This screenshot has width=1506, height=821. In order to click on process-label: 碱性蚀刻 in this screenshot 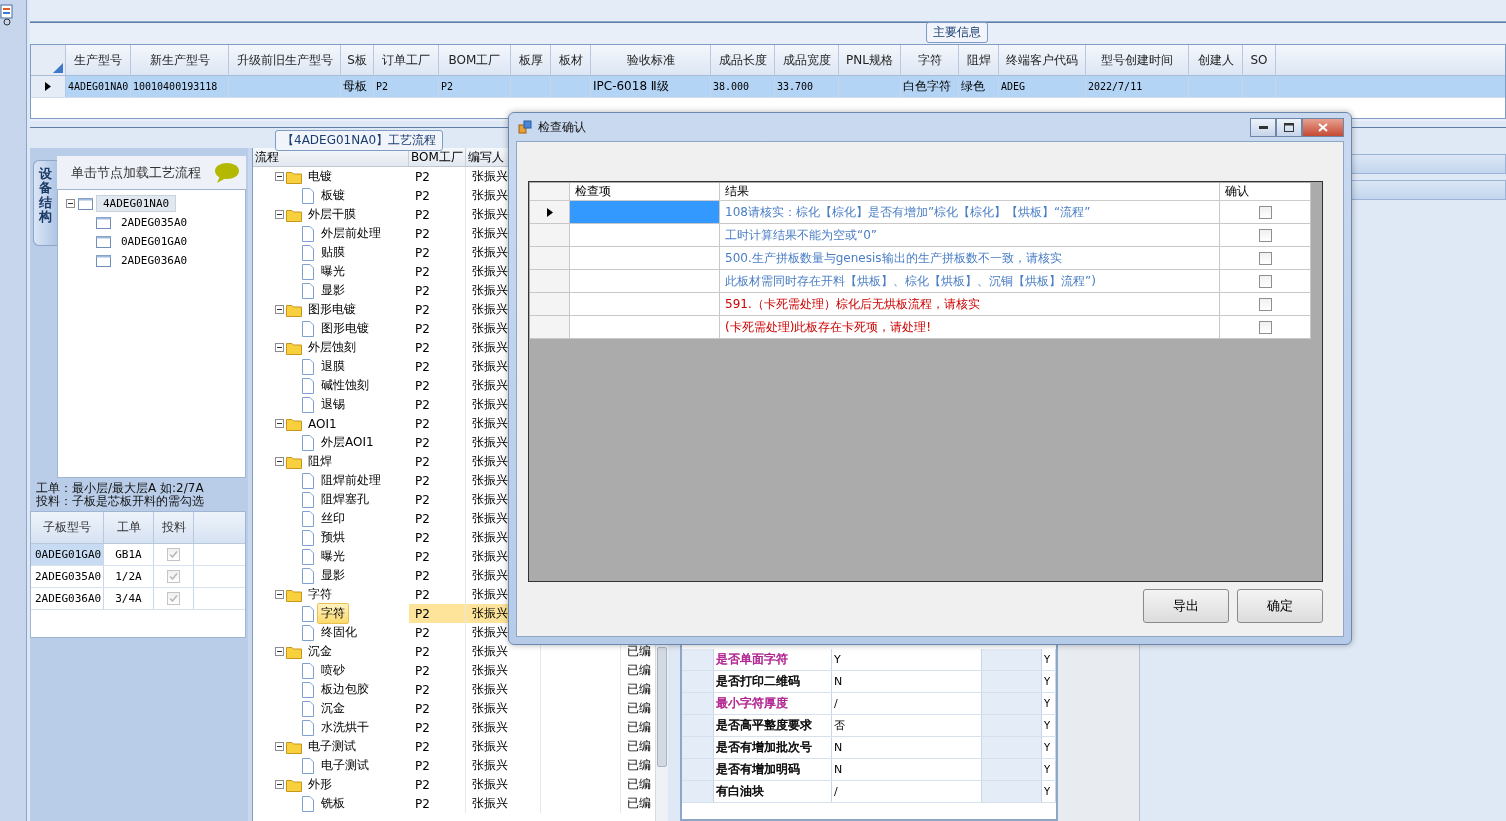, I will do `click(345, 385)`.